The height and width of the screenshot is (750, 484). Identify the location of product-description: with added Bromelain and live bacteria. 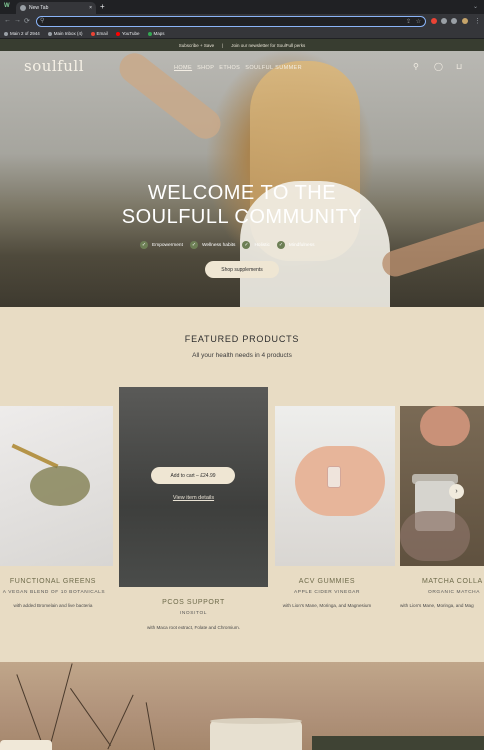
(53, 605).